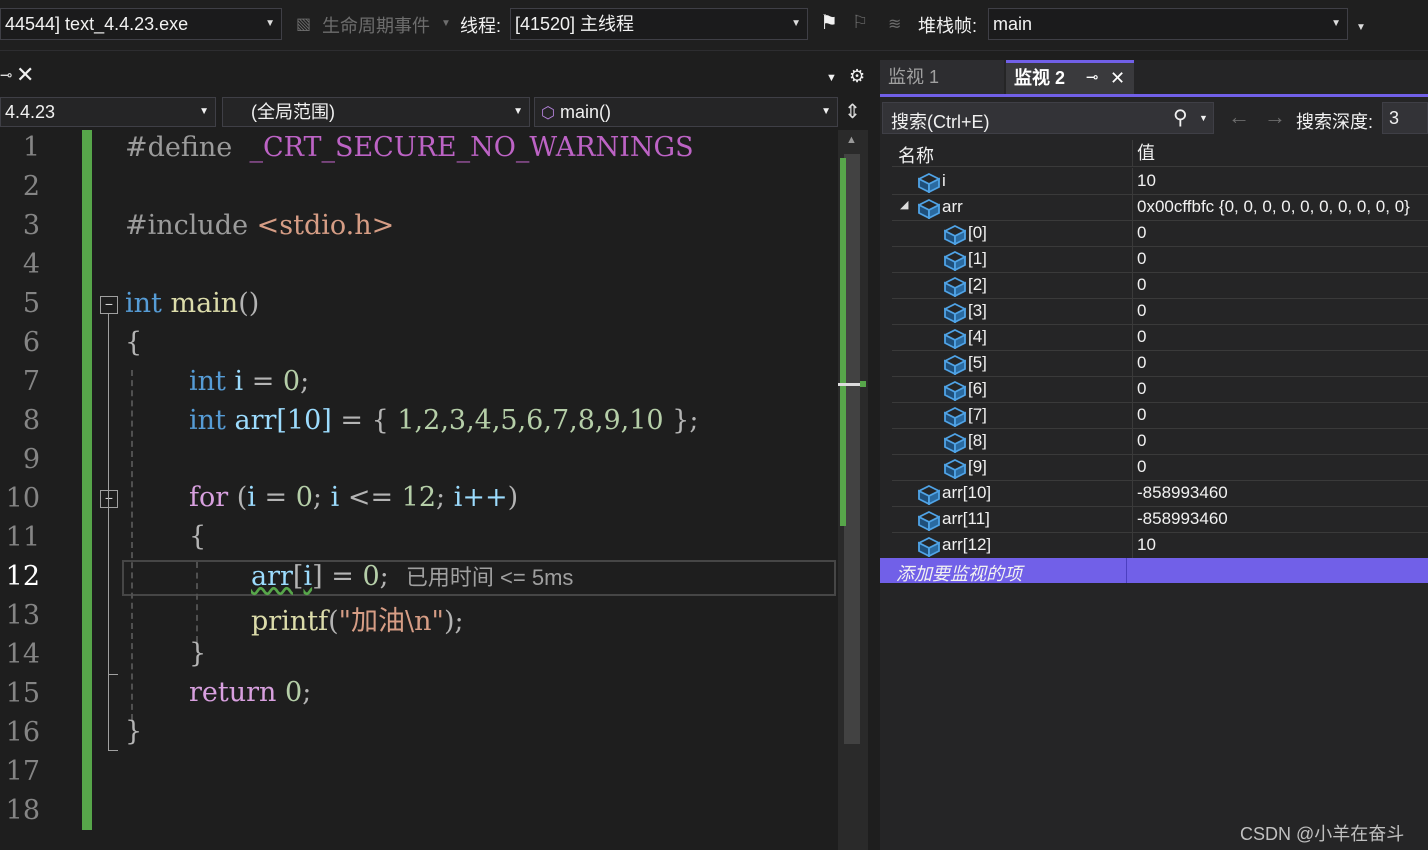  I want to click on flag-icon: ⚑, so click(829, 22).